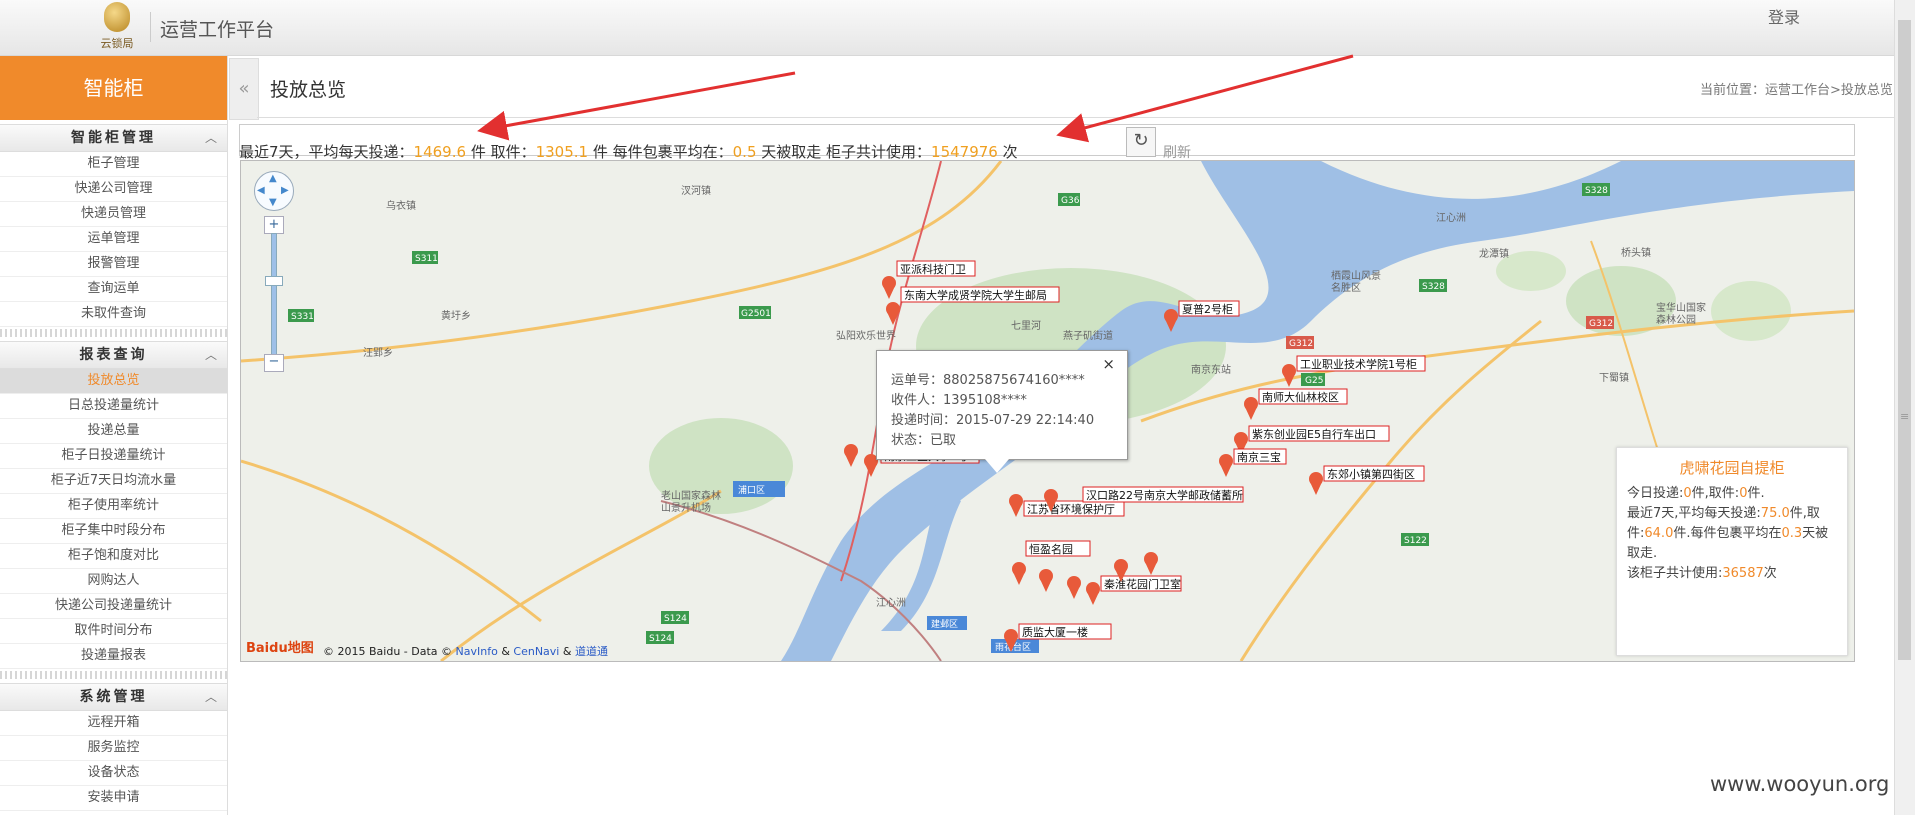 This screenshot has width=1915, height=815. What do you see at coordinates (1108, 364) in the screenshot?
I see `close-icon: ×` at bounding box center [1108, 364].